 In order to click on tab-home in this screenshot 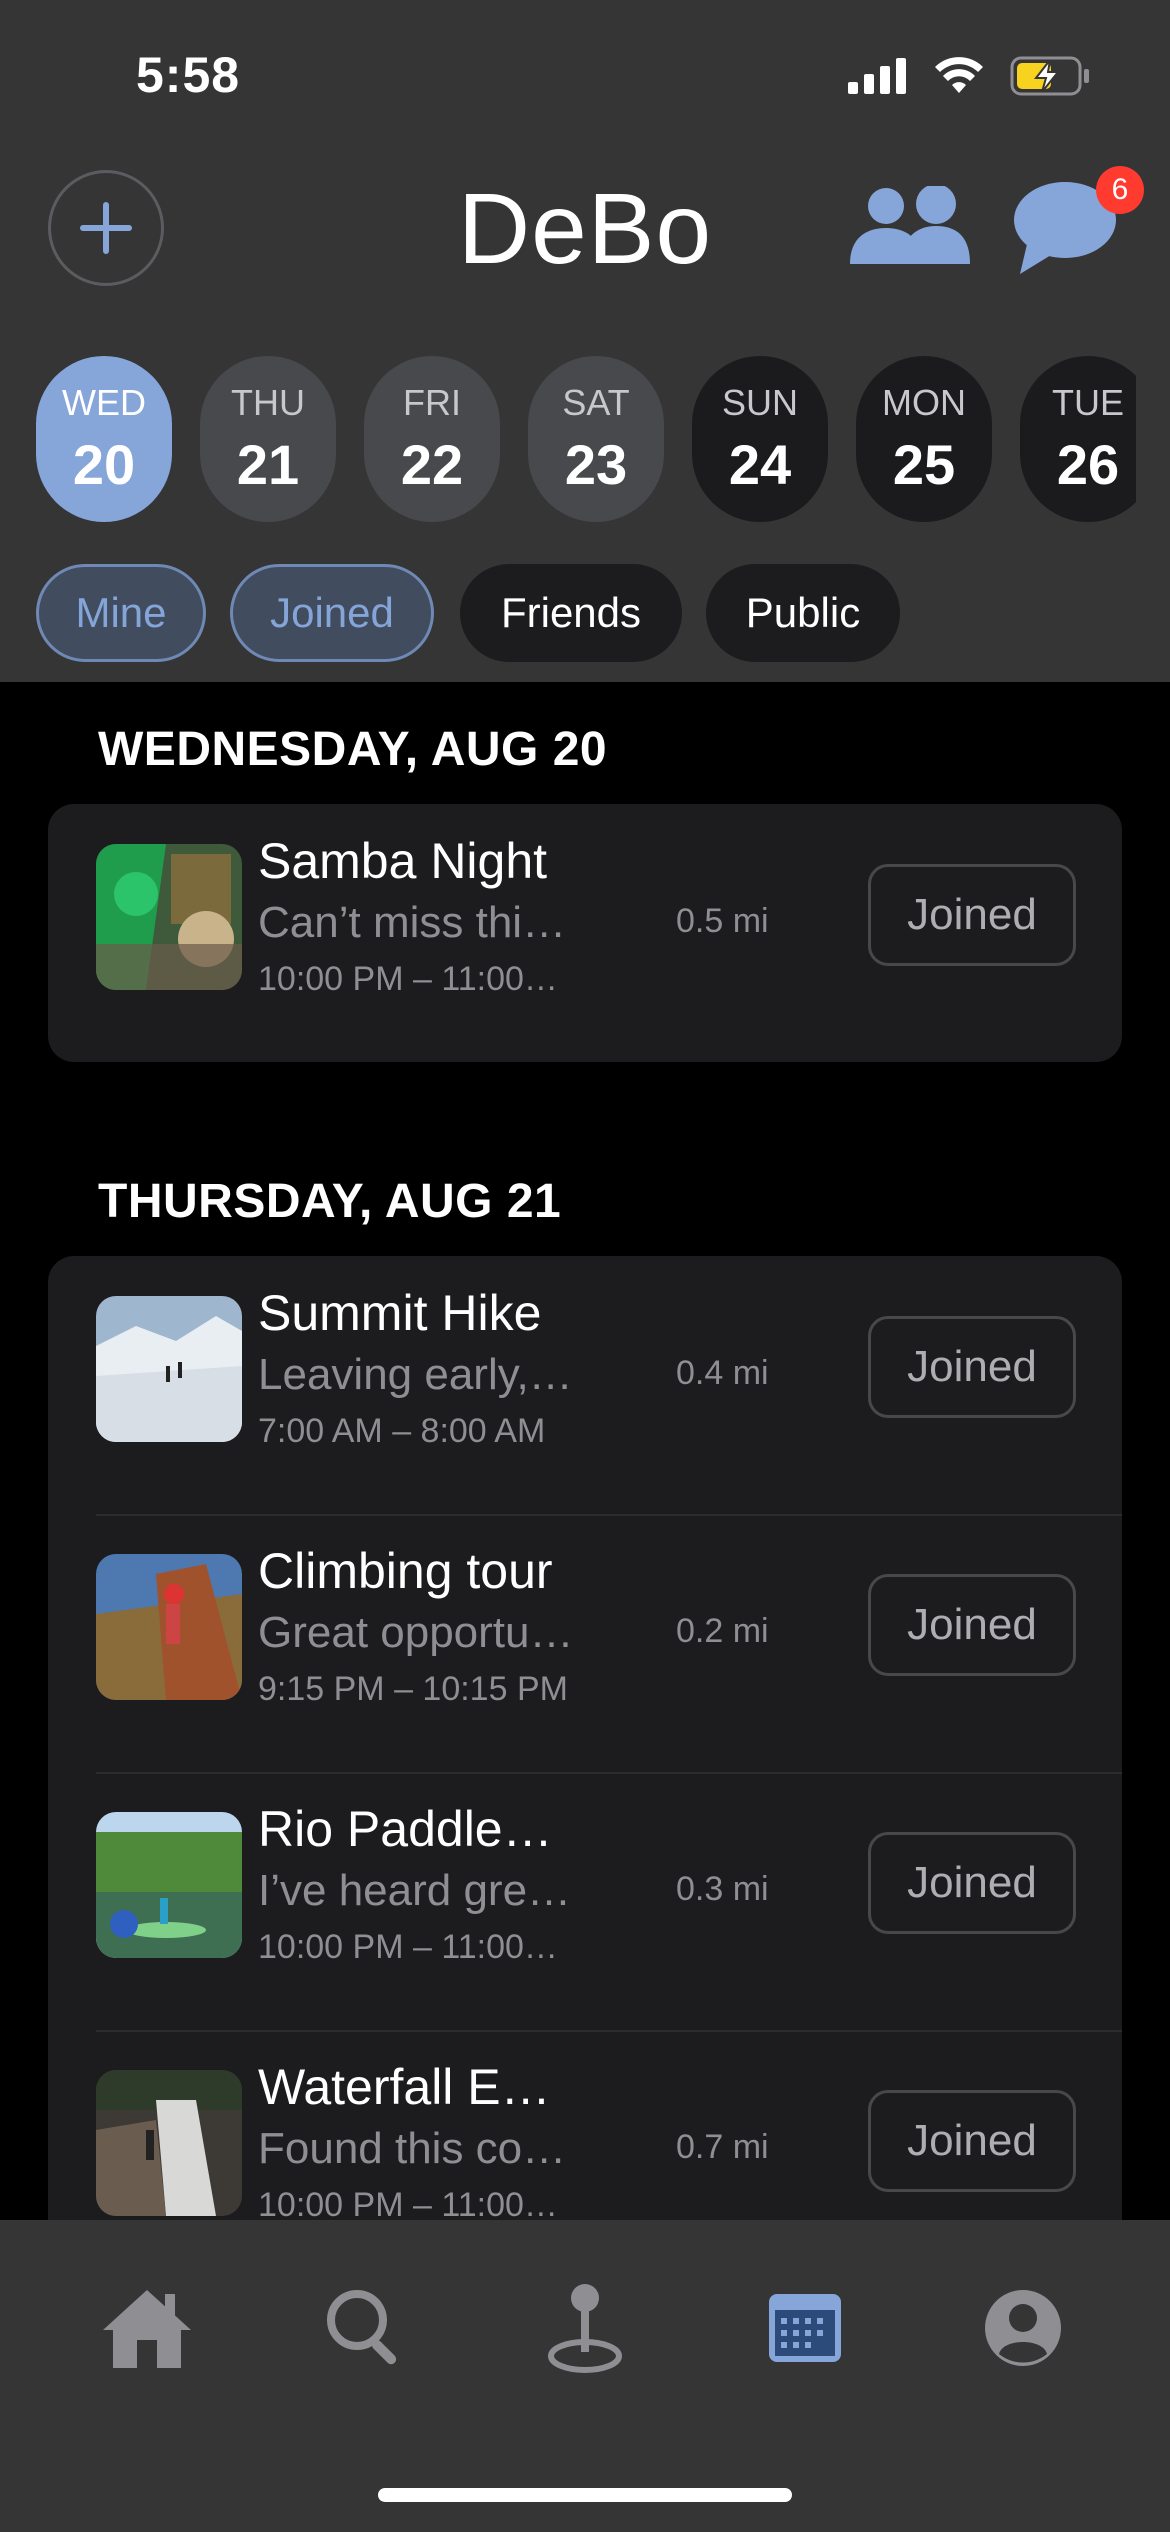, I will do `click(147, 2328)`.